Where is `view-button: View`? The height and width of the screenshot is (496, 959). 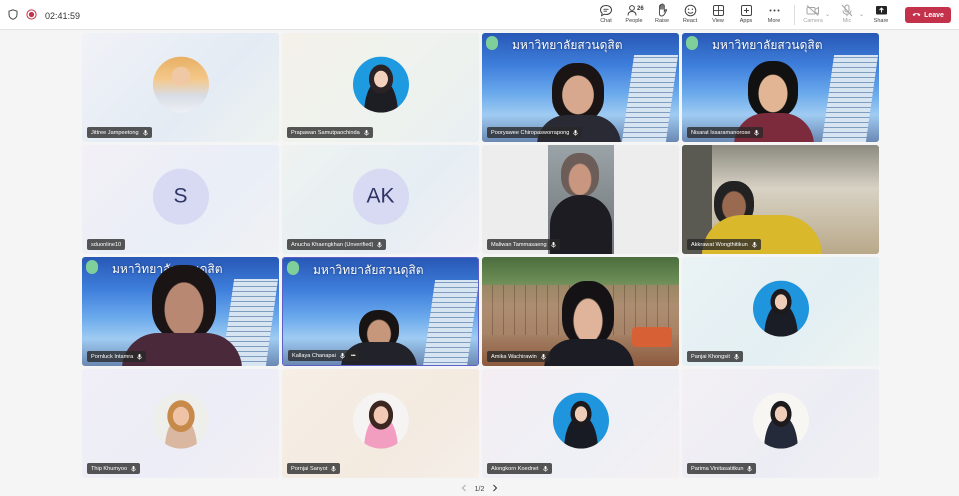 view-button: View is located at coordinates (718, 13).